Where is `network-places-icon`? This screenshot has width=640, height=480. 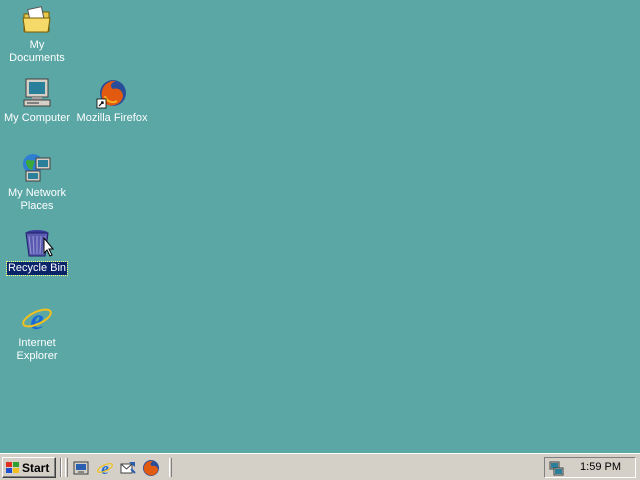
network-places-icon is located at coordinates (37, 168).